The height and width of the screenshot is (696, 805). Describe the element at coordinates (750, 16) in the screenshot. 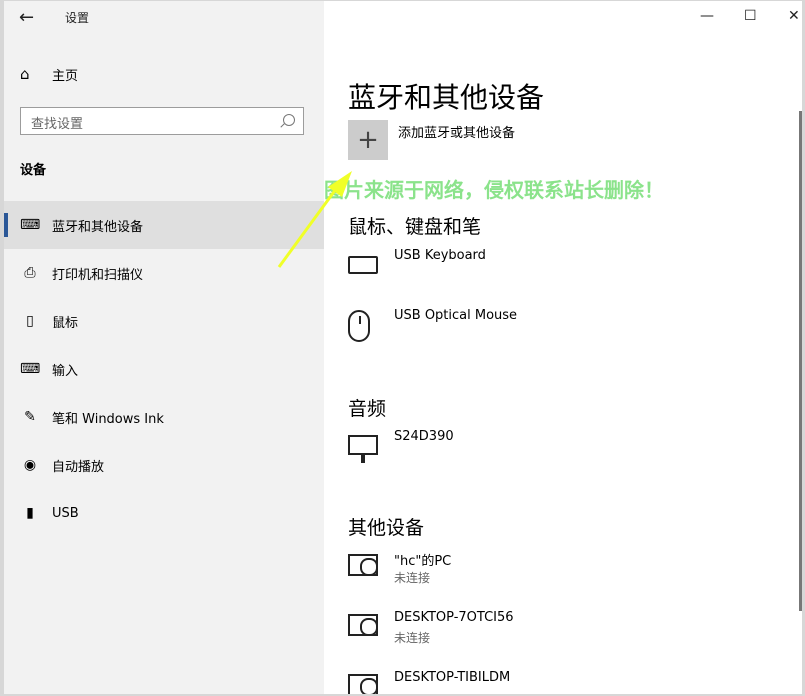

I see `maximize-icon: ☐` at that location.